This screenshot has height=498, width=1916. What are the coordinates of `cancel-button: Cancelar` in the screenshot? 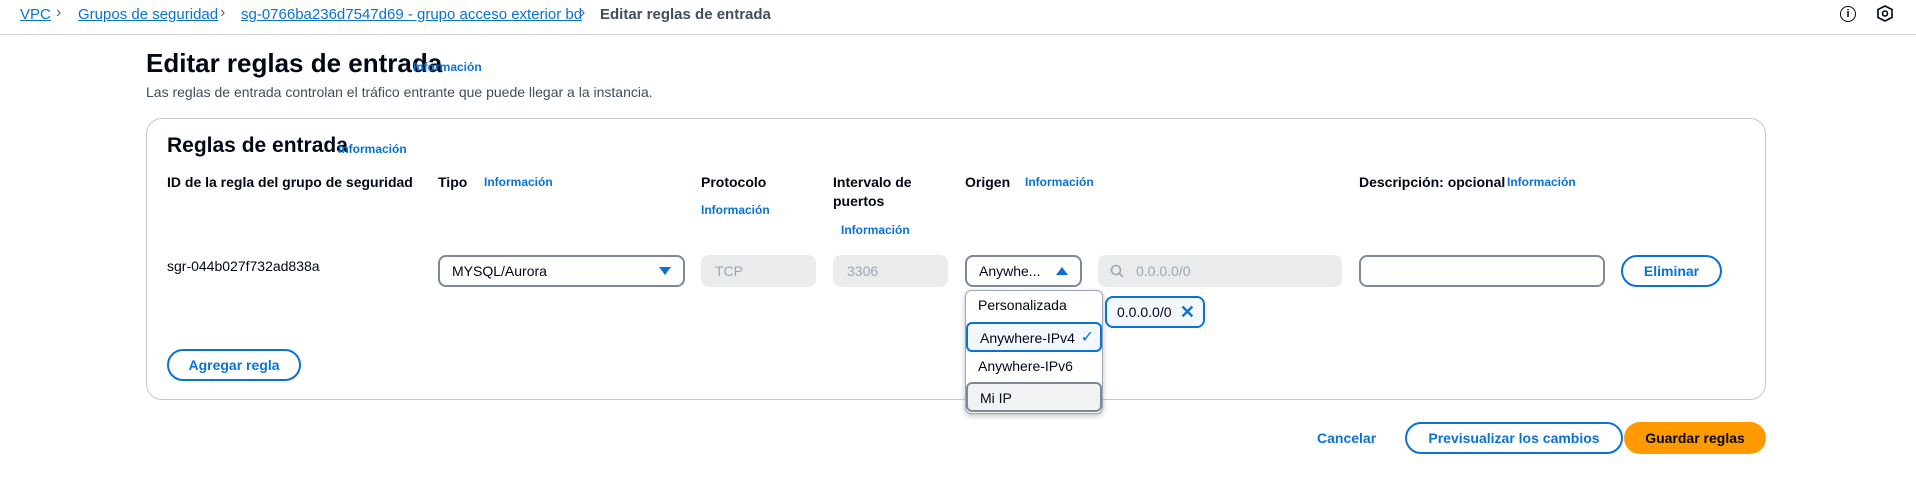 It's located at (1346, 438).